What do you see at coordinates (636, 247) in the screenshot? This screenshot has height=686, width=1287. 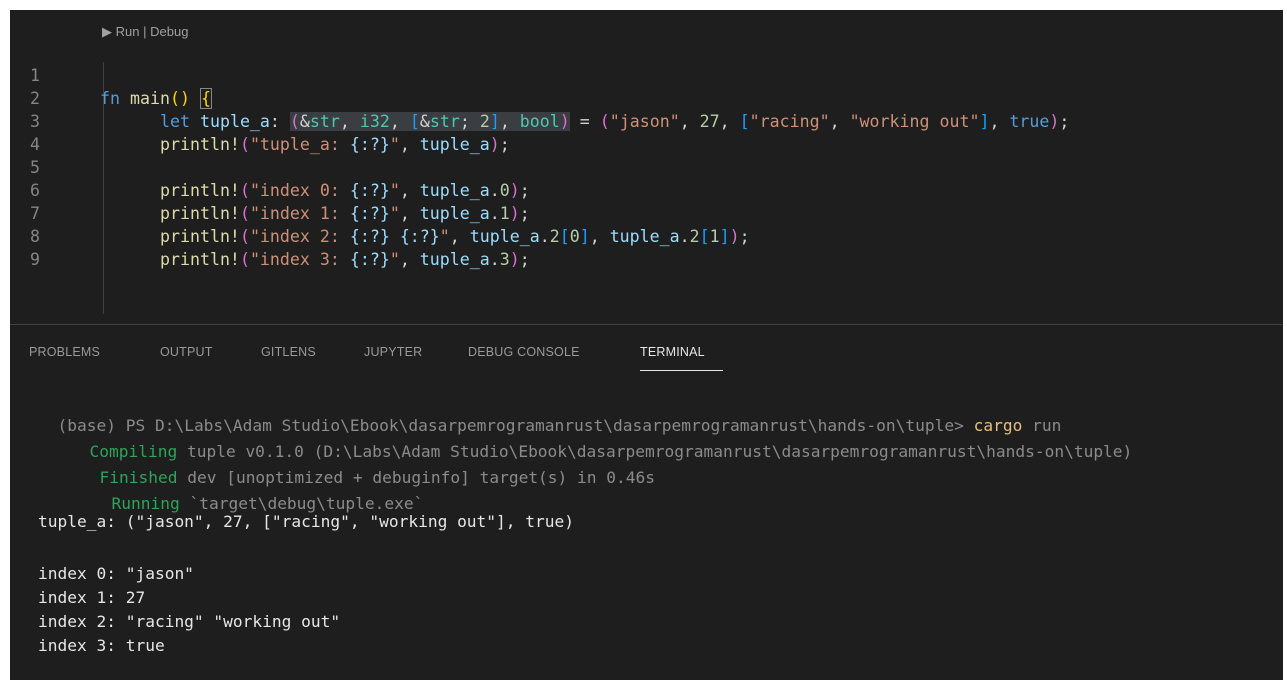 I see `code-line-9: 9` at bounding box center [636, 247].